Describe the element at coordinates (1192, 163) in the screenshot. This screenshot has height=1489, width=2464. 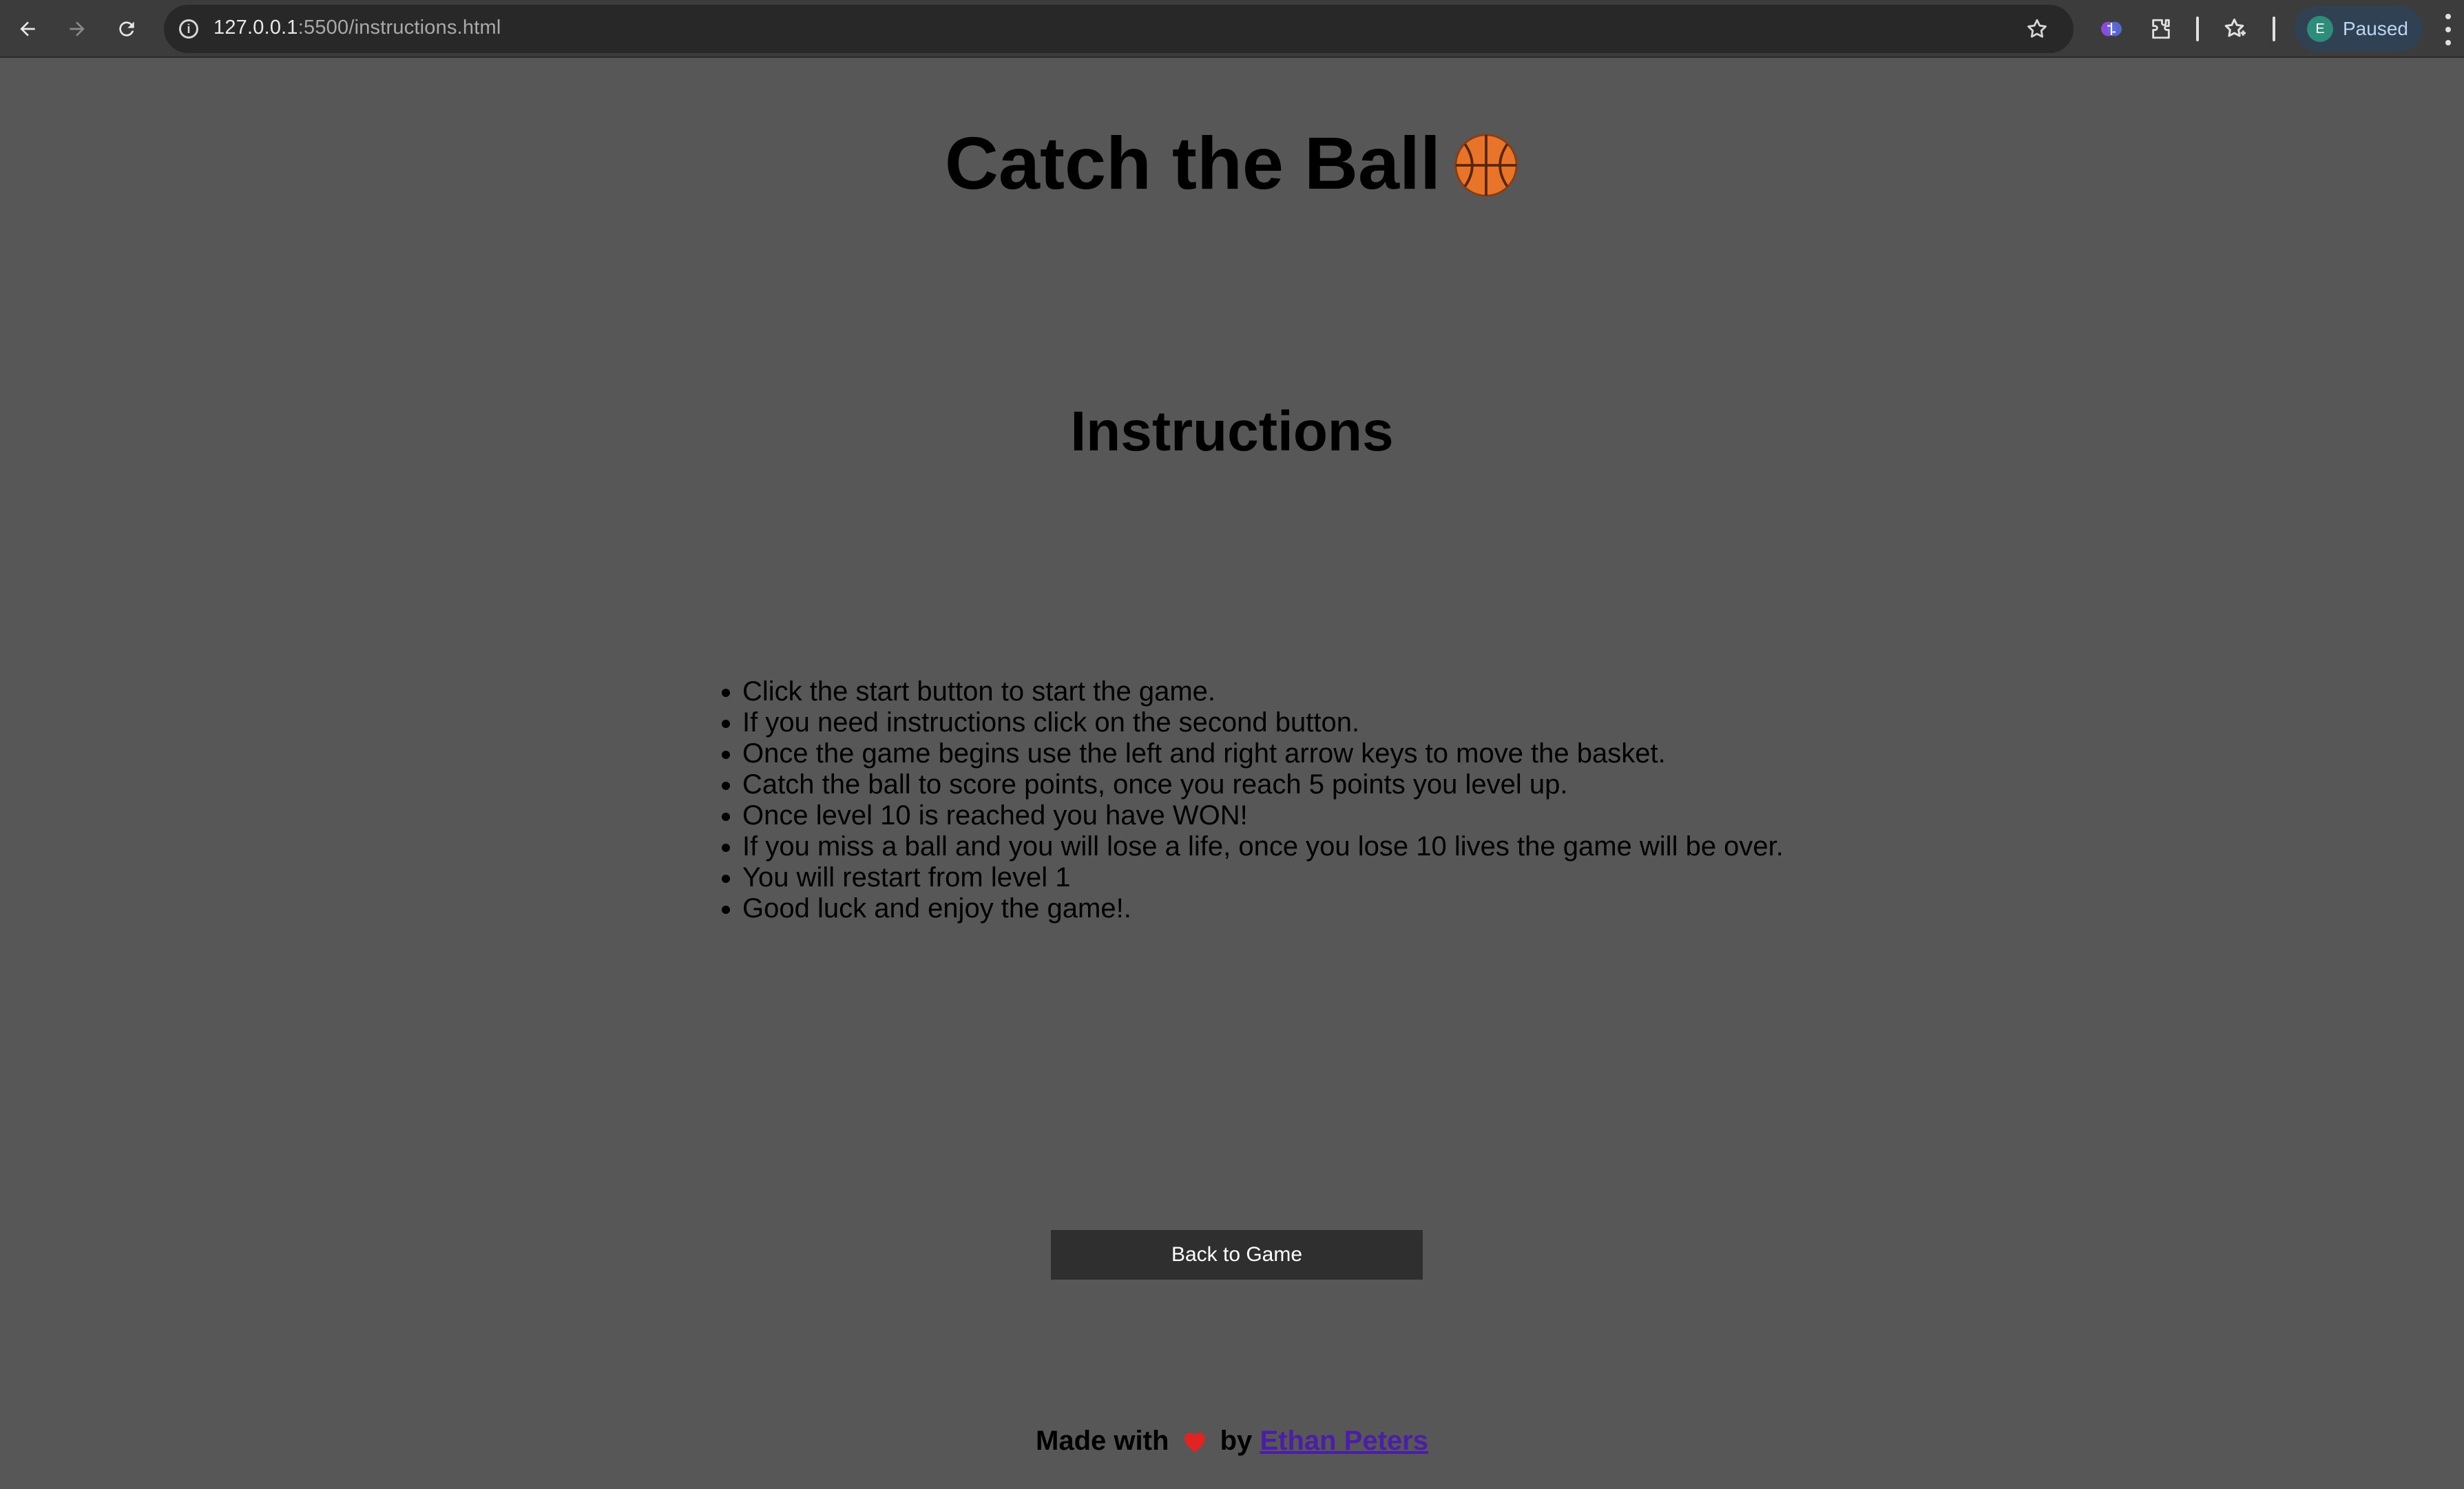
I see `page-title-text: Catch the Ball` at that location.